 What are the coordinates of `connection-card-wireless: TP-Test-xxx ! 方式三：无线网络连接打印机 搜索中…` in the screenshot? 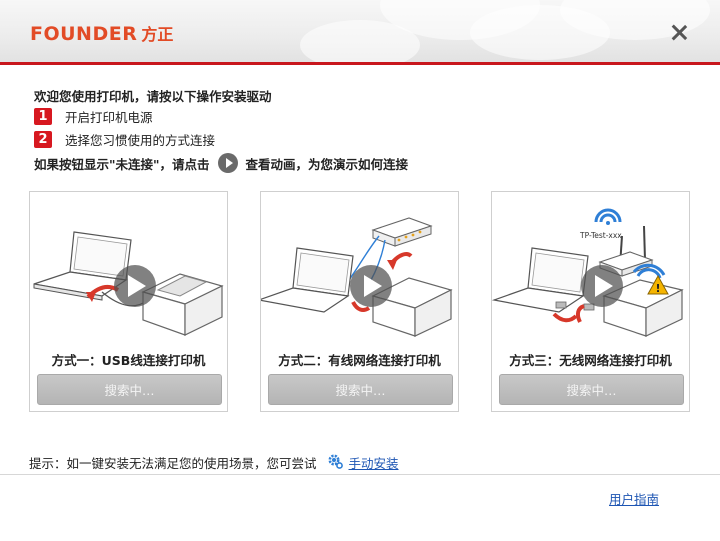 It's located at (590, 301).